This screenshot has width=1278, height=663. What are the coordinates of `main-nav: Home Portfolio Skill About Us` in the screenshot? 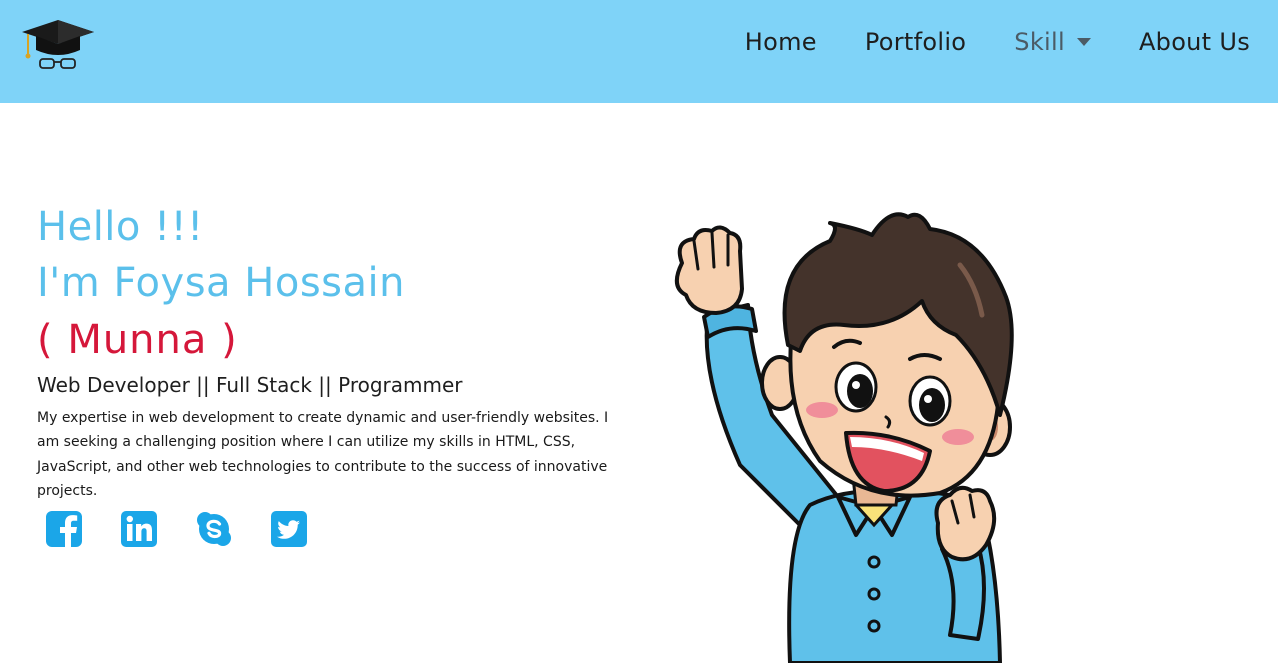 It's located at (973, 42).